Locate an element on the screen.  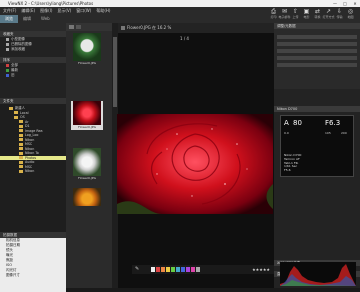
aperture-value: F6.3 is located at coordinates (333, 123).